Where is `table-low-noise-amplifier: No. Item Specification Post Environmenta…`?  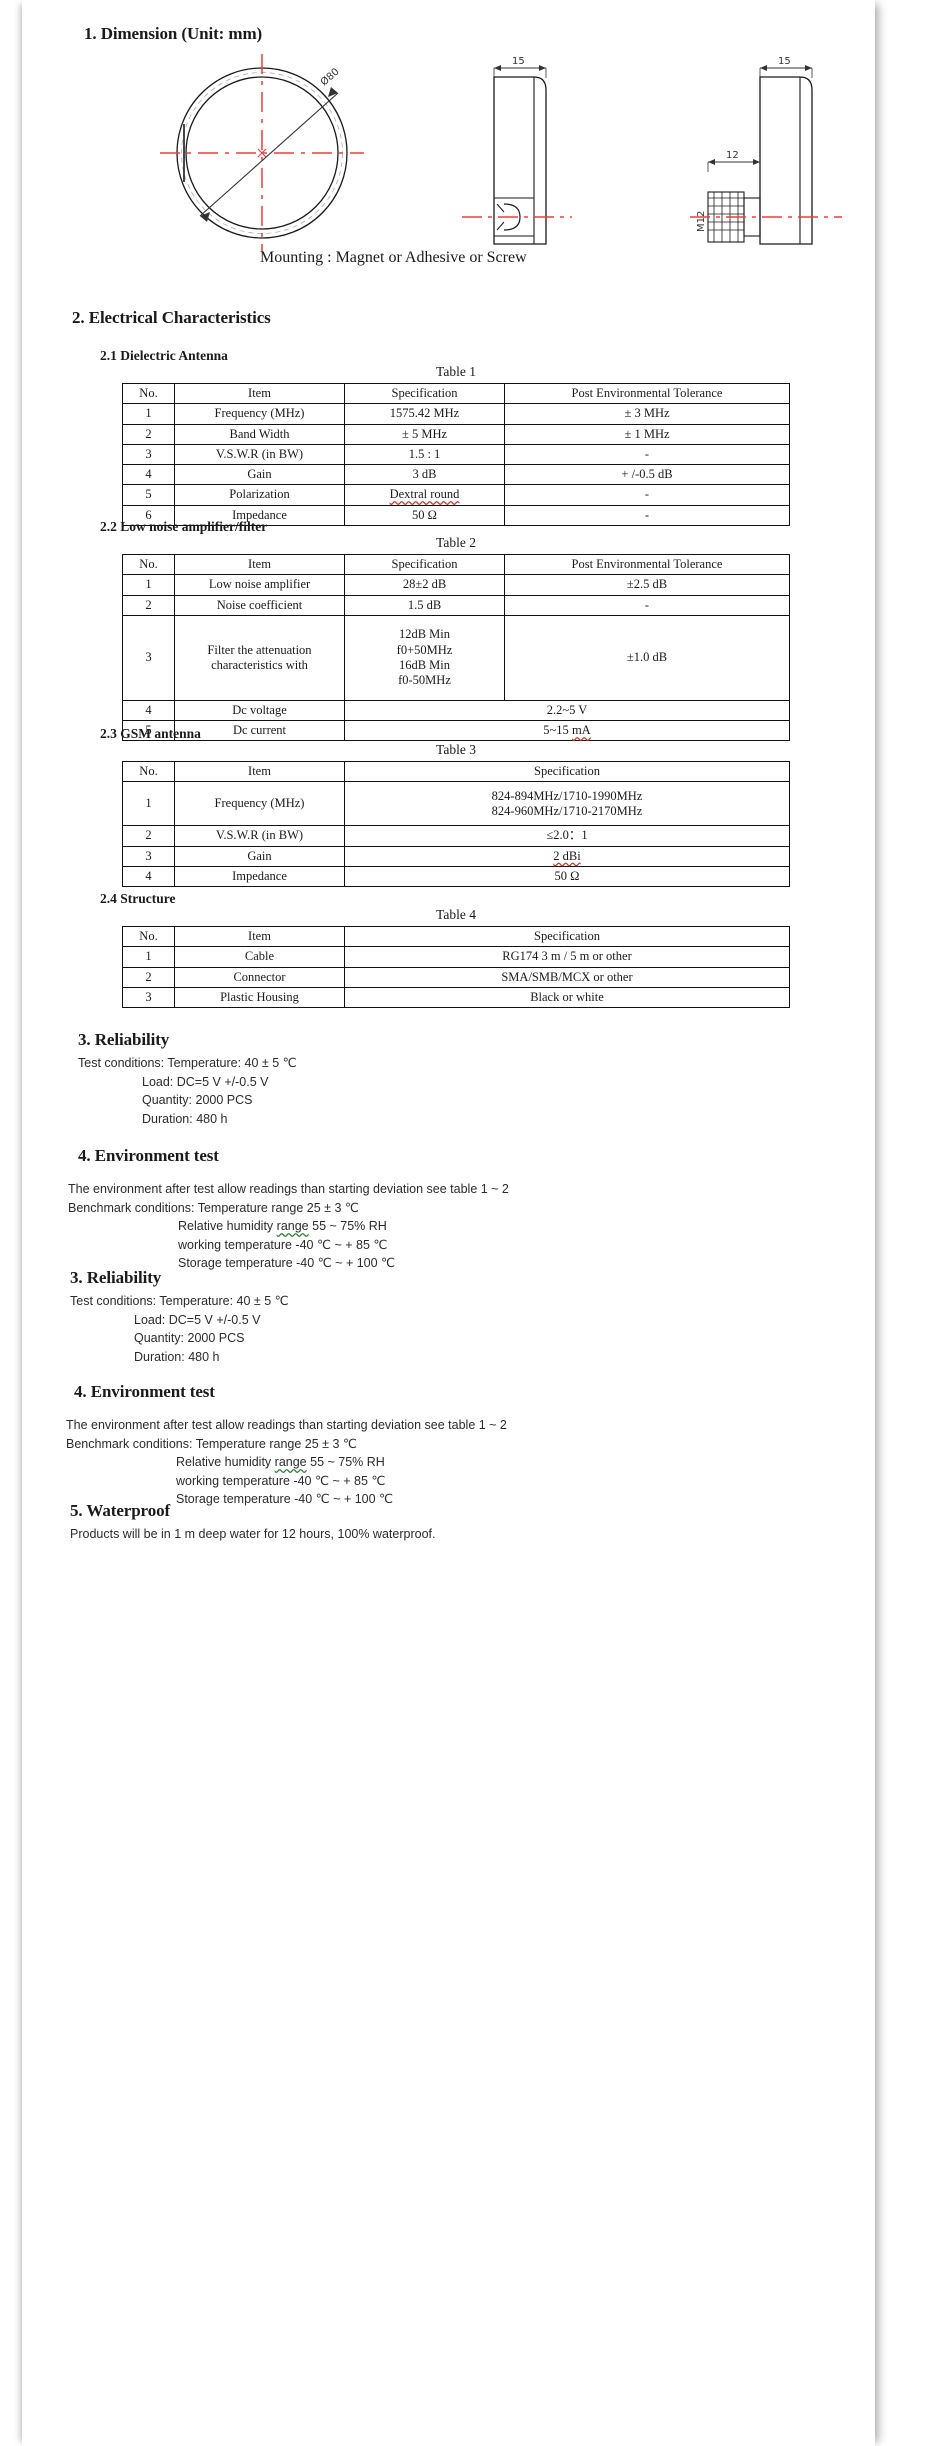 table-low-noise-amplifier: No. Item Specification Post Environmenta… is located at coordinates (456, 647).